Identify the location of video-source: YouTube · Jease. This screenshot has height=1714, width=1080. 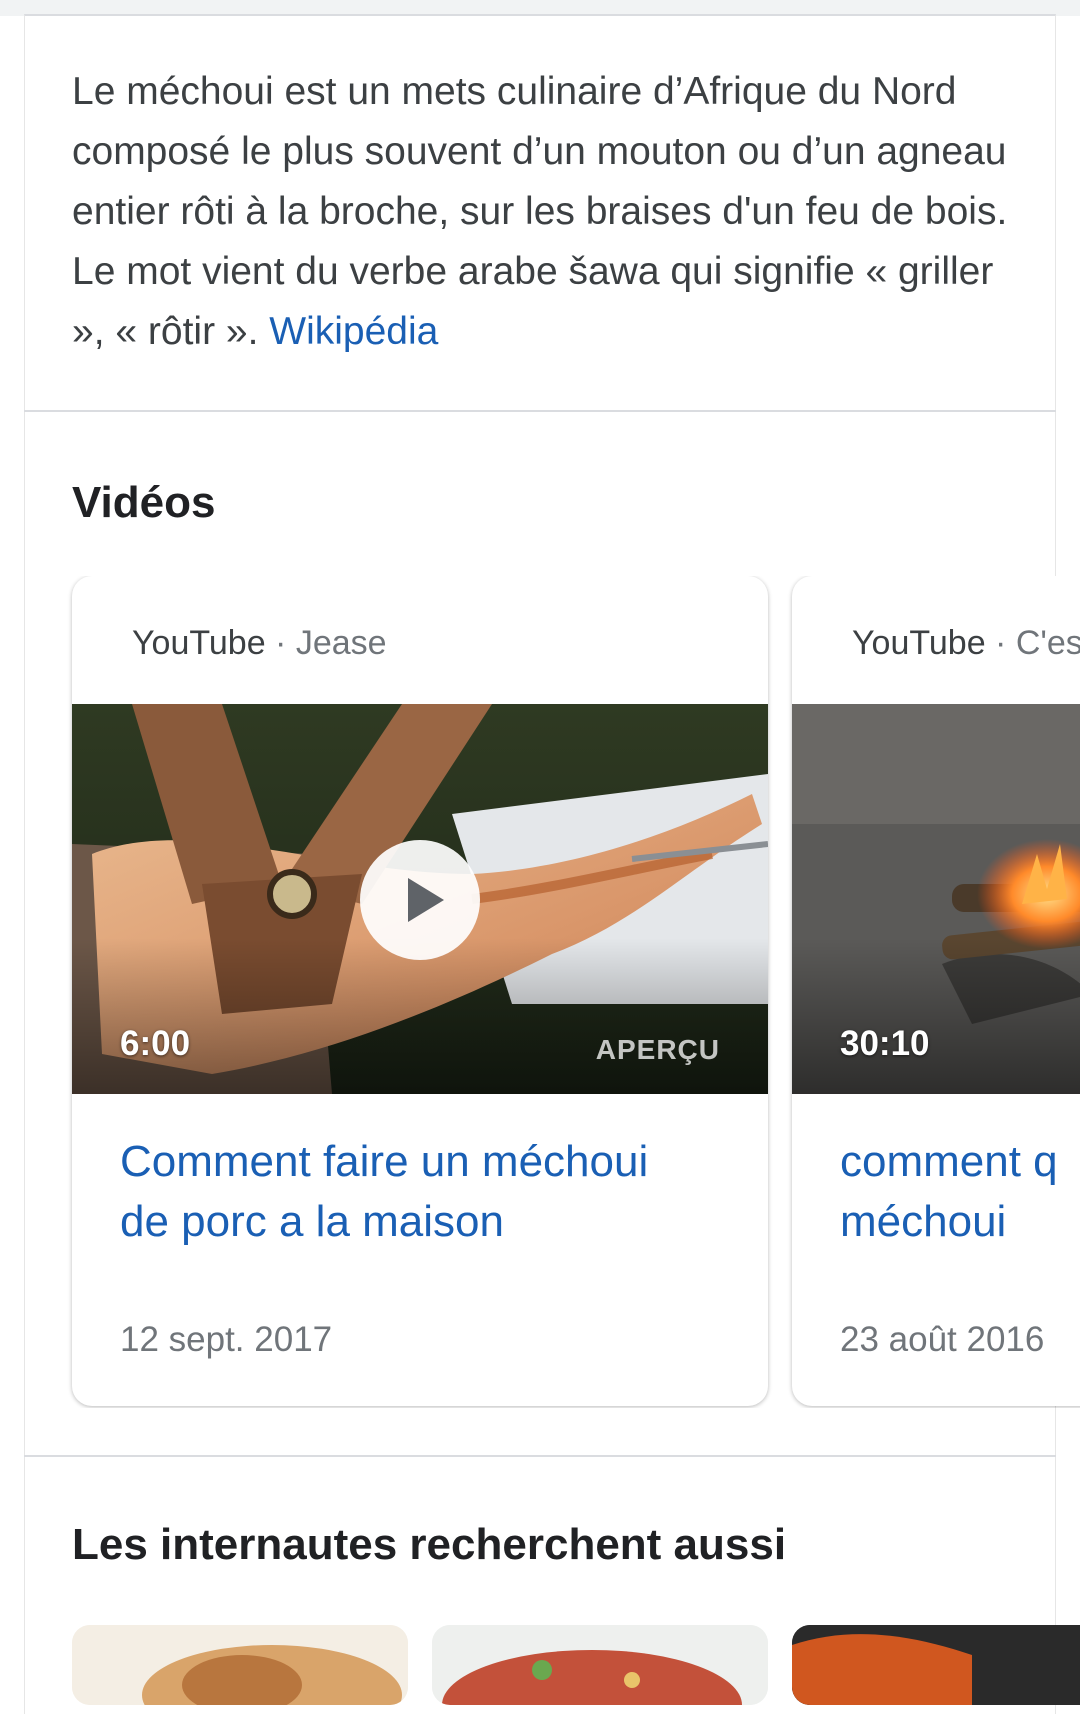
(259, 643).